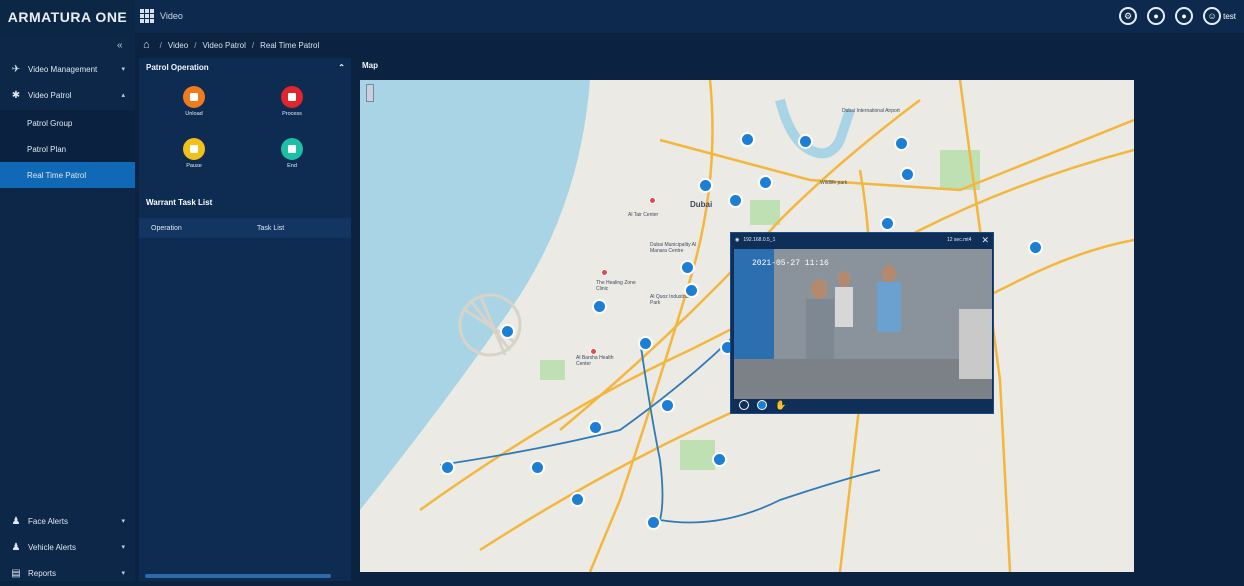 This screenshot has height=586, width=1244. I want to click on video-ip: 192.168.0.5_1, so click(759, 240).